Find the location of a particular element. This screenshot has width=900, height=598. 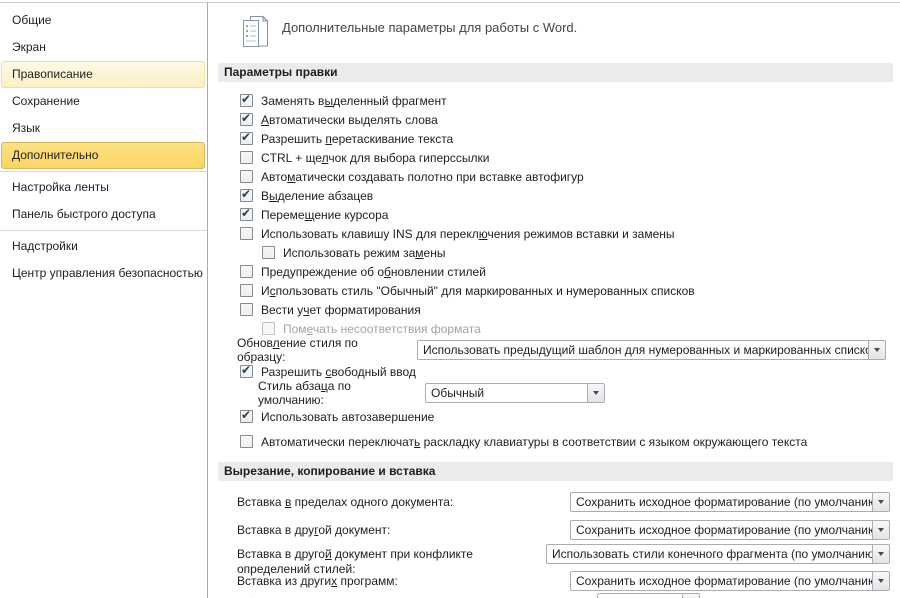

sidebar-item-add-ins: Надстройки is located at coordinates (103, 246).